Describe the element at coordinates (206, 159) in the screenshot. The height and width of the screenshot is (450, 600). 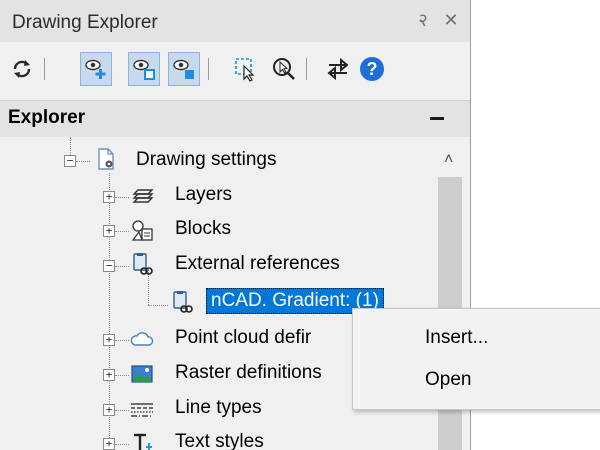
I see `tree-item-label: Drawing settings` at that location.